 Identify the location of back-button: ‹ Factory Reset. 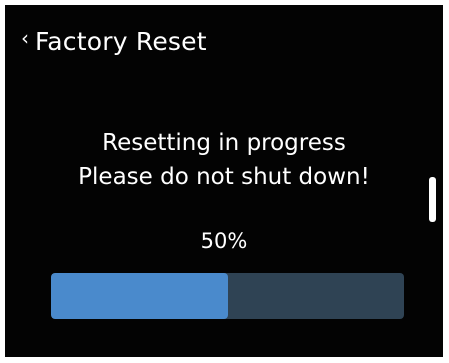
(114, 41).